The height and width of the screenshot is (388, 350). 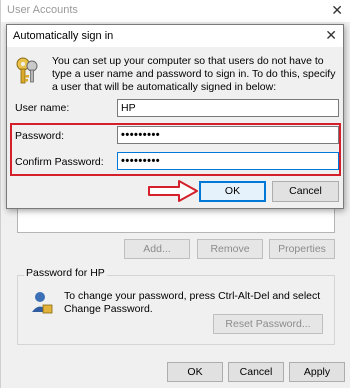 I want to click on footer-ok-button: OK, so click(x=195, y=372).